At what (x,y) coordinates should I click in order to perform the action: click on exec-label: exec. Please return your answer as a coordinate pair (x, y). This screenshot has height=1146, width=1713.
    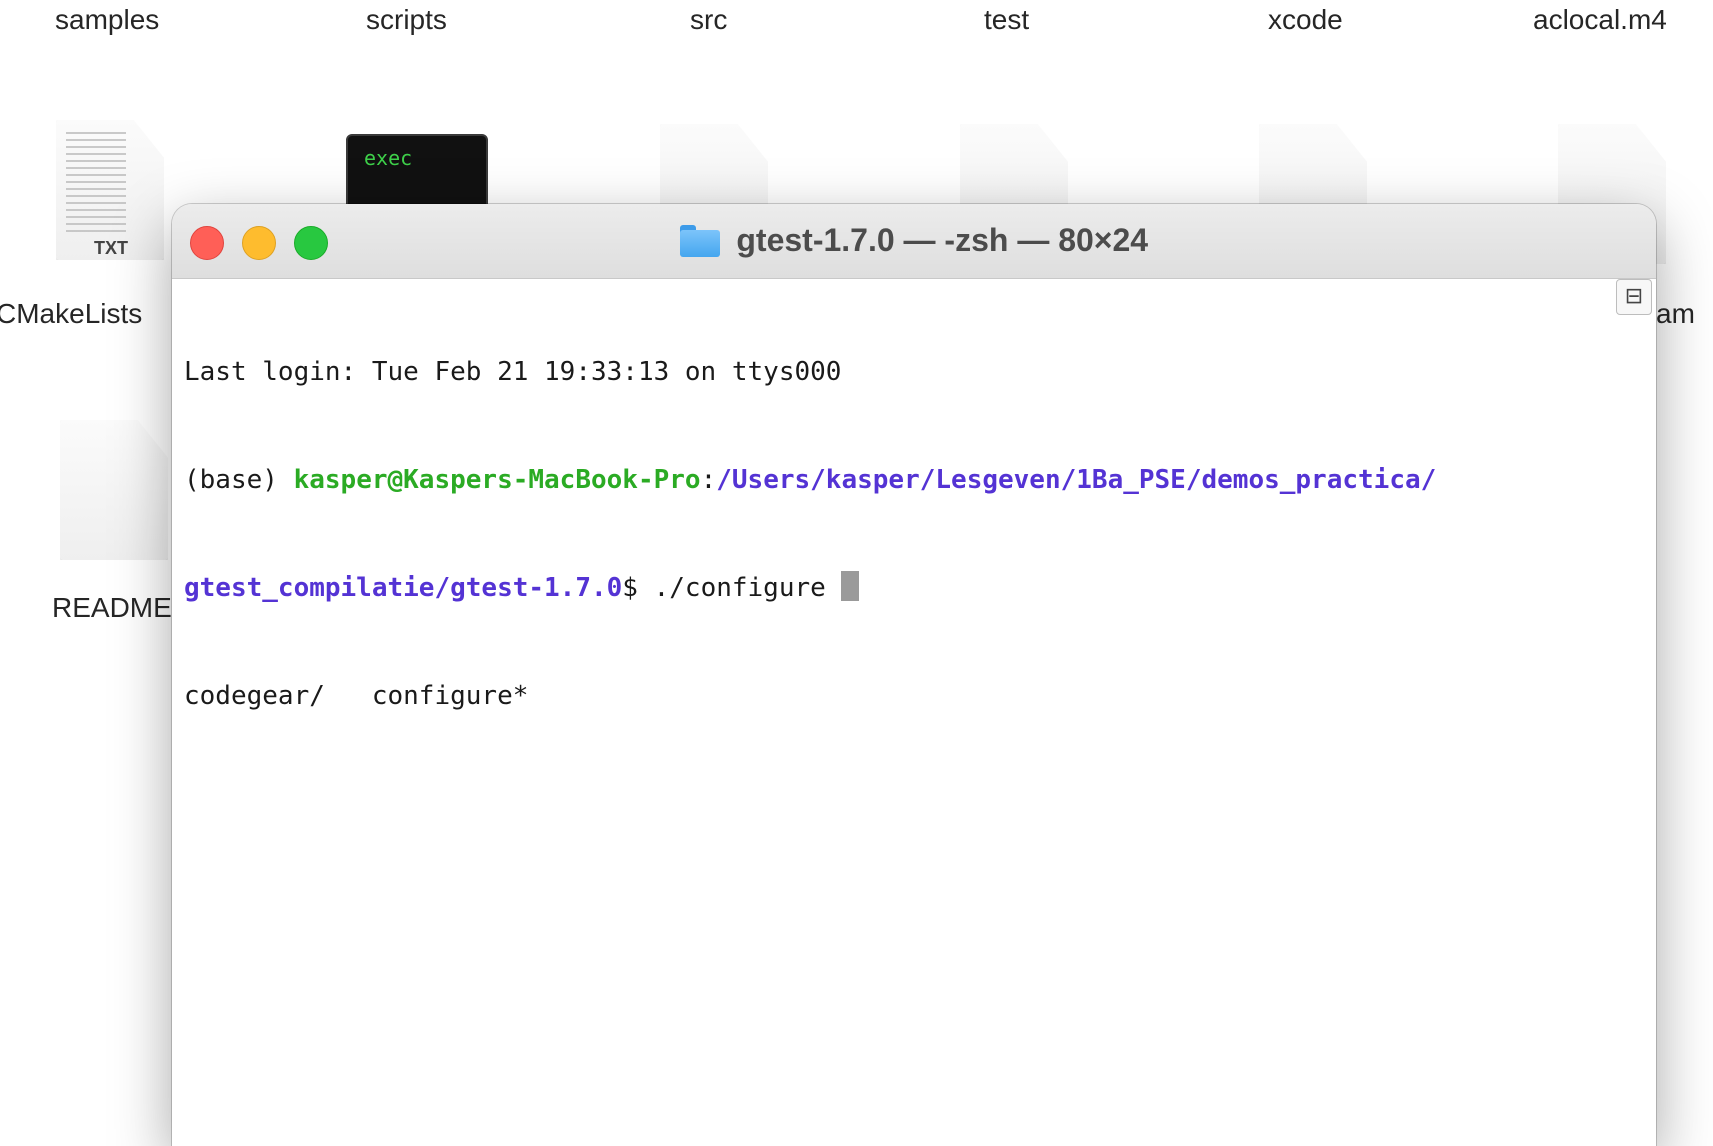
    Looking at the image, I should click on (388, 158).